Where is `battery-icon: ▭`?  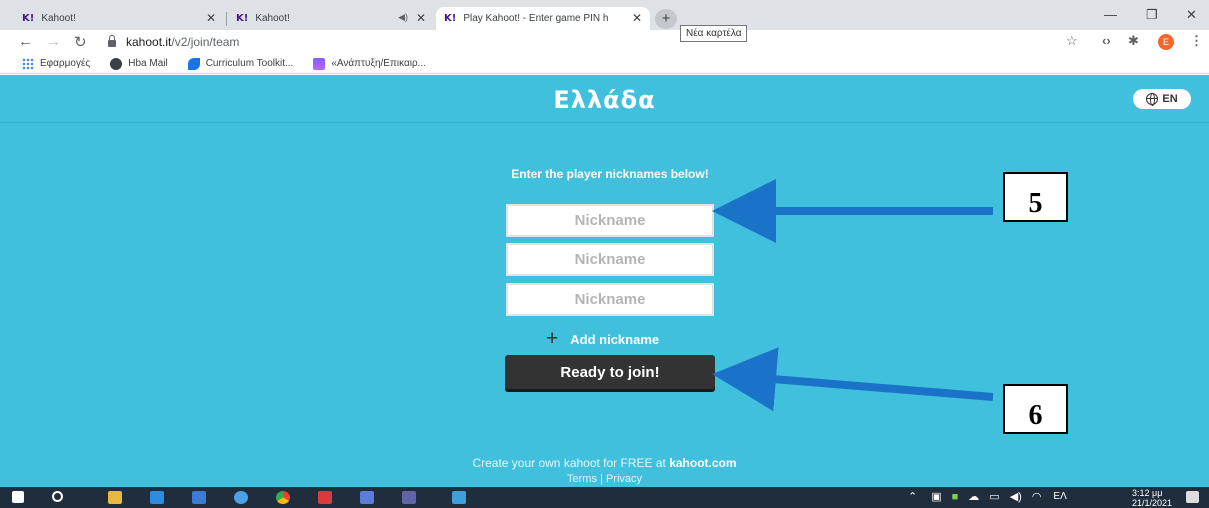
battery-icon: ▭ is located at coordinates (994, 496).